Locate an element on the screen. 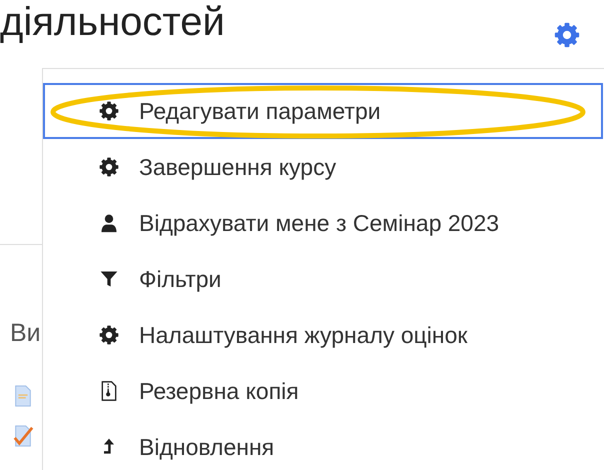 The image size is (604, 470). menu-item: Фільтри is located at coordinates (323, 279).